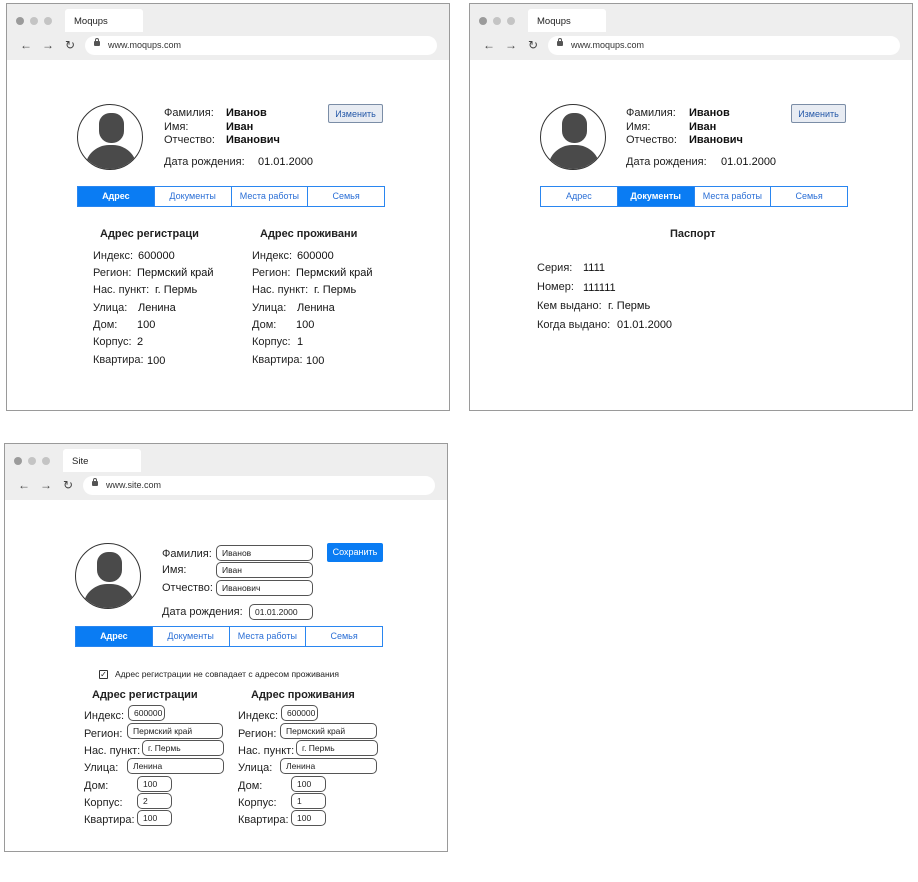 The image size is (918, 882). What do you see at coordinates (109, 820) in the screenshot?
I see `reg-flat-label: Квартира:` at bounding box center [109, 820].